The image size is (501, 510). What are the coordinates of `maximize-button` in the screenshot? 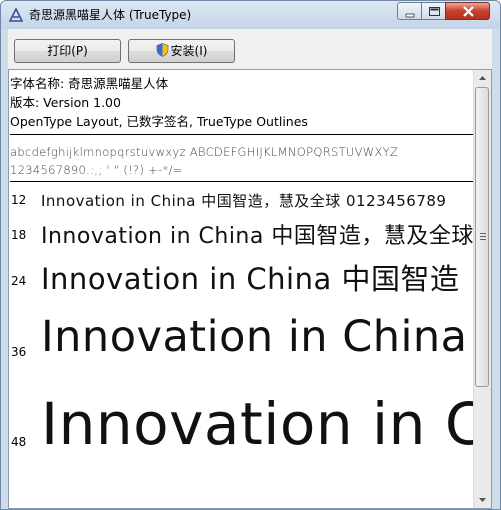 It's located at (433, 11).